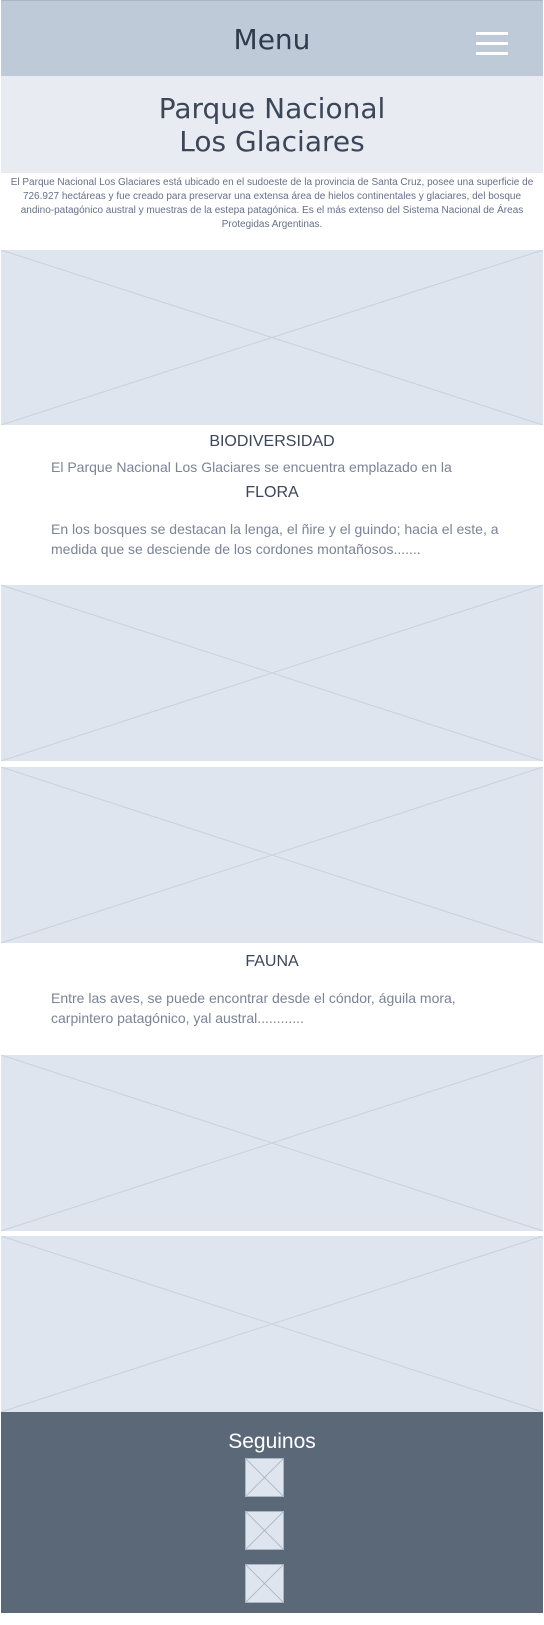  Describe the element at coordinates (492, 44) in the screenshot. I see `hamburger-menu-icon` at that location.